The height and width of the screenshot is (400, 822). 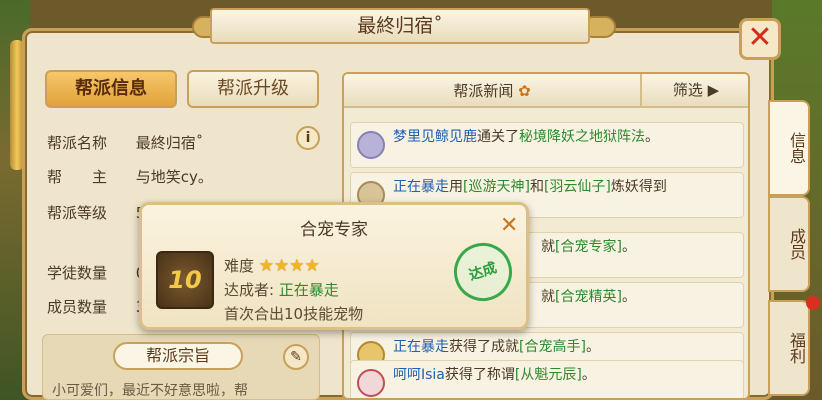 What do you see at coordinates (479, 375) in the screenshot?
I see `news-verb: 获得了称谓` at bounding box center [479, 375].